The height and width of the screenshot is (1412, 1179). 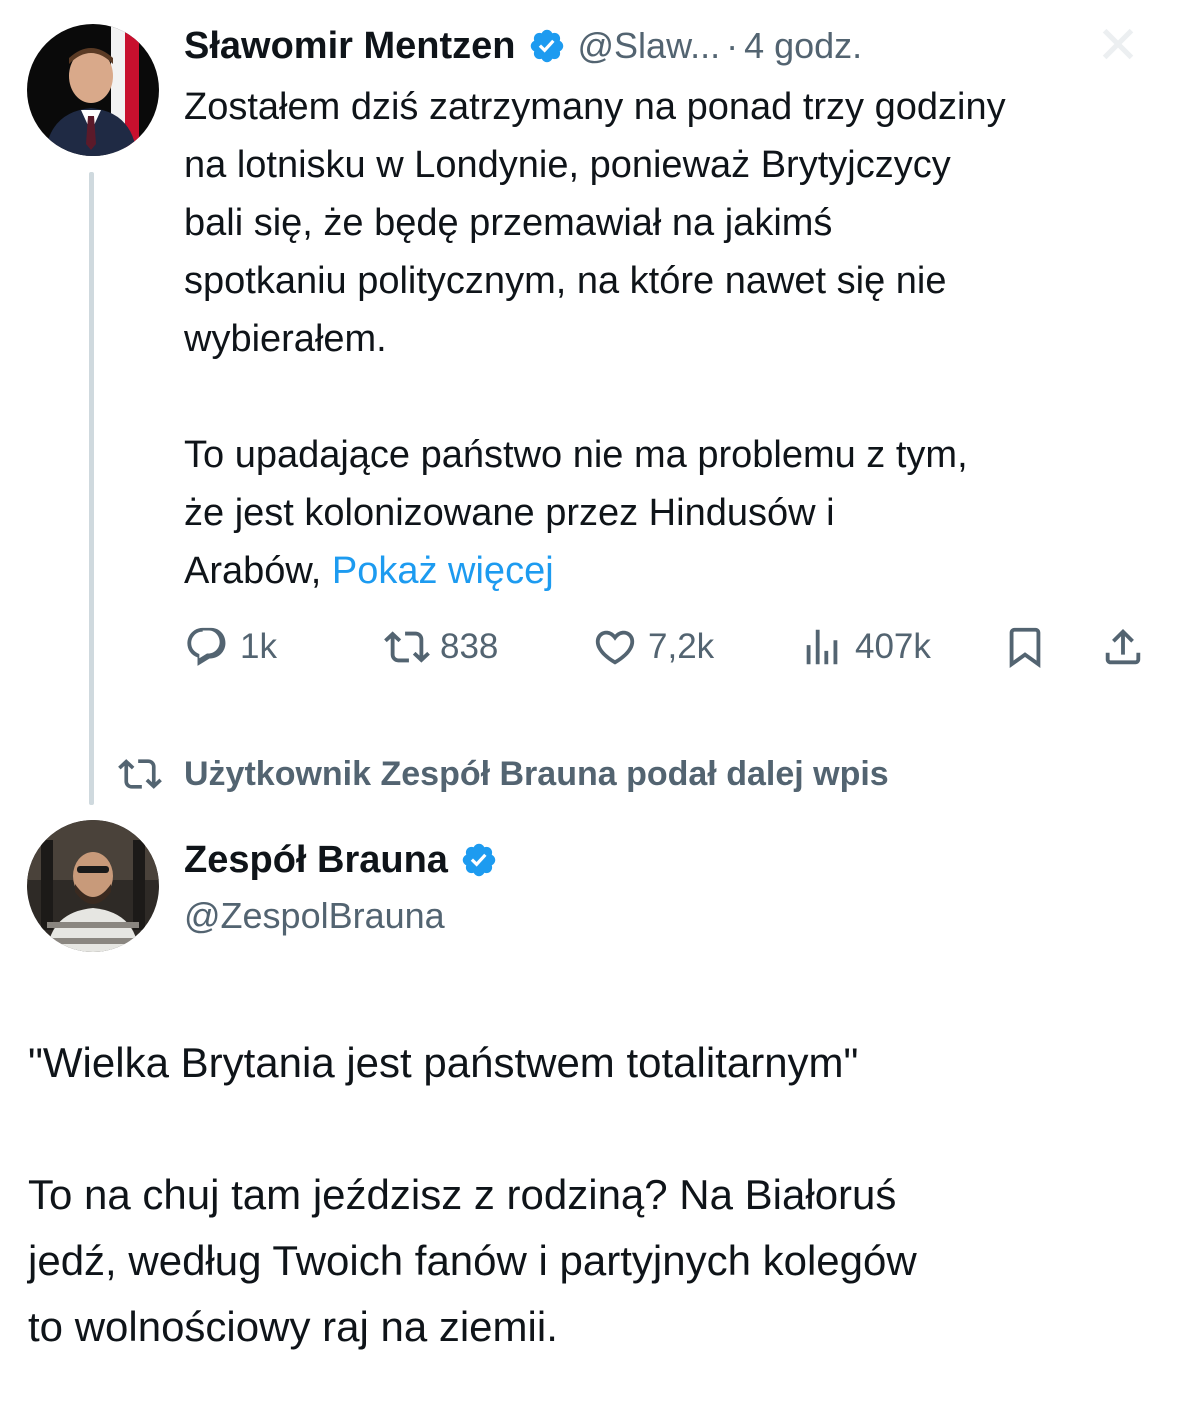 I want to click on views-icon, so click(x=822, y=647).